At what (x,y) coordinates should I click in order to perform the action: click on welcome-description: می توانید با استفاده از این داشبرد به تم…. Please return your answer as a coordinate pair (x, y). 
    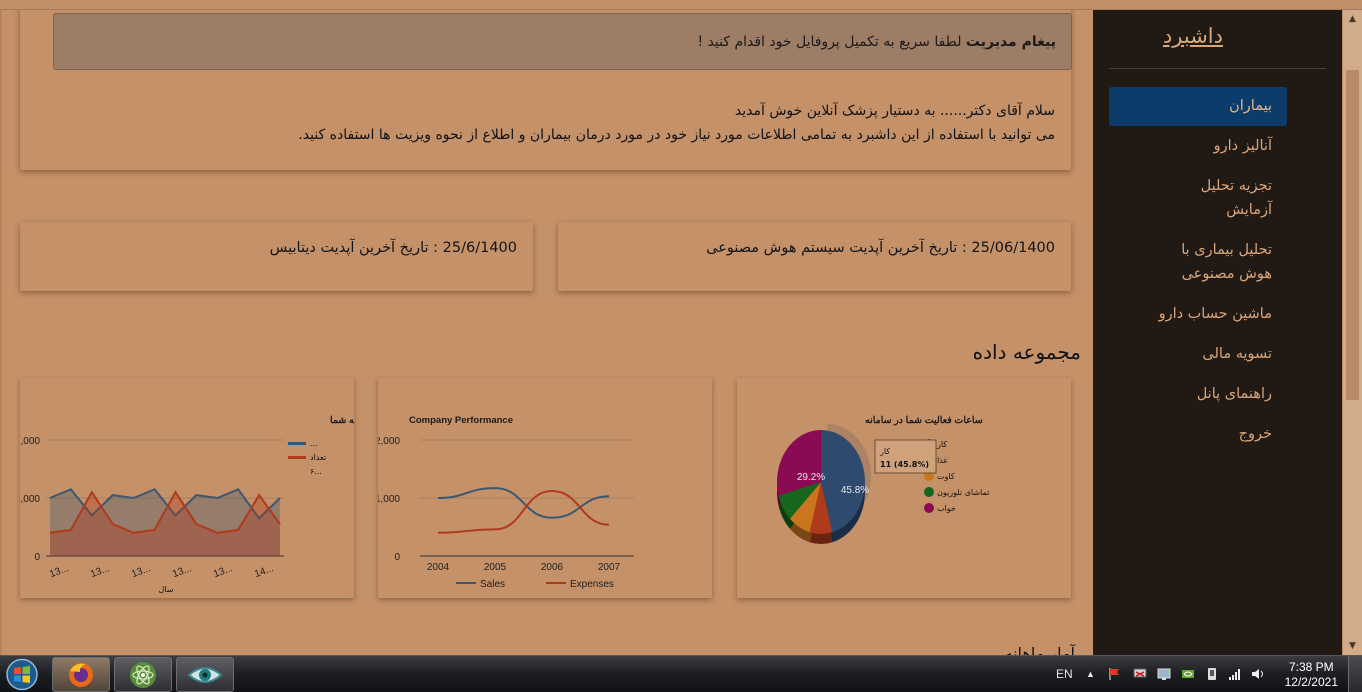
    Looking at the image, I should click on (676, 135).